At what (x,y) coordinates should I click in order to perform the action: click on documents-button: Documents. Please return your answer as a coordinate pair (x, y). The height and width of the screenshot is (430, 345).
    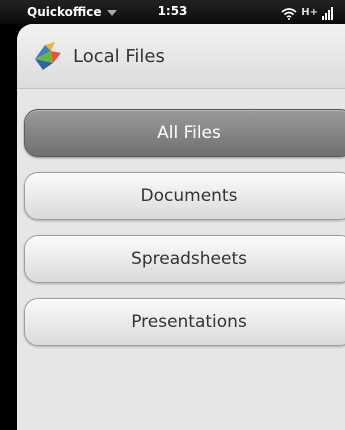
    Looking at the image, I should click on (184, 196).